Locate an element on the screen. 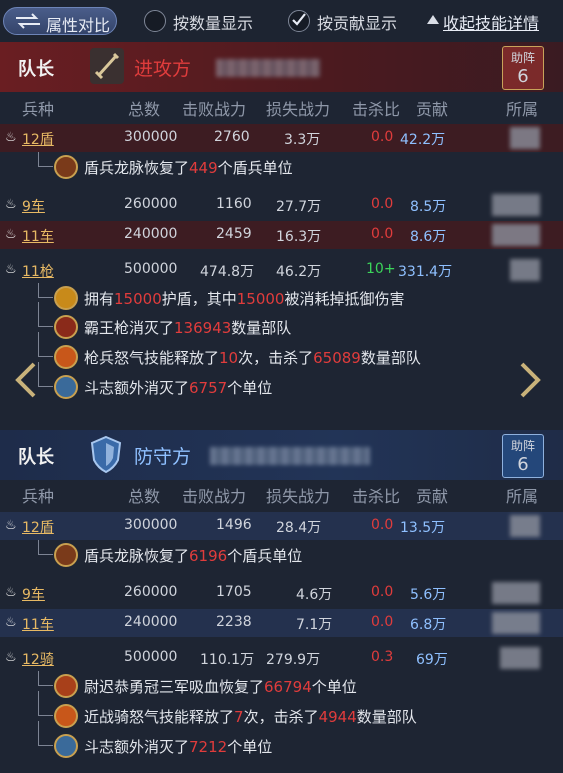 The height and width of the screenshot is (773, 563). defeated: 474.8万 is located at coordinates (227, 272).